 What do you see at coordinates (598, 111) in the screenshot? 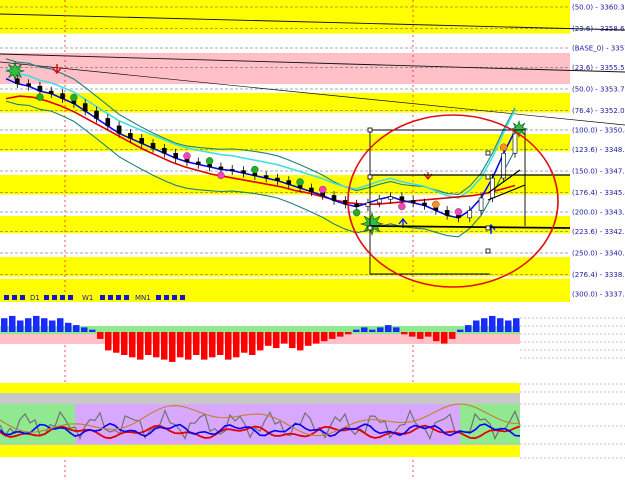
I see `level-label: (76.4) - 3352.03` at bounding box center [598, 111].